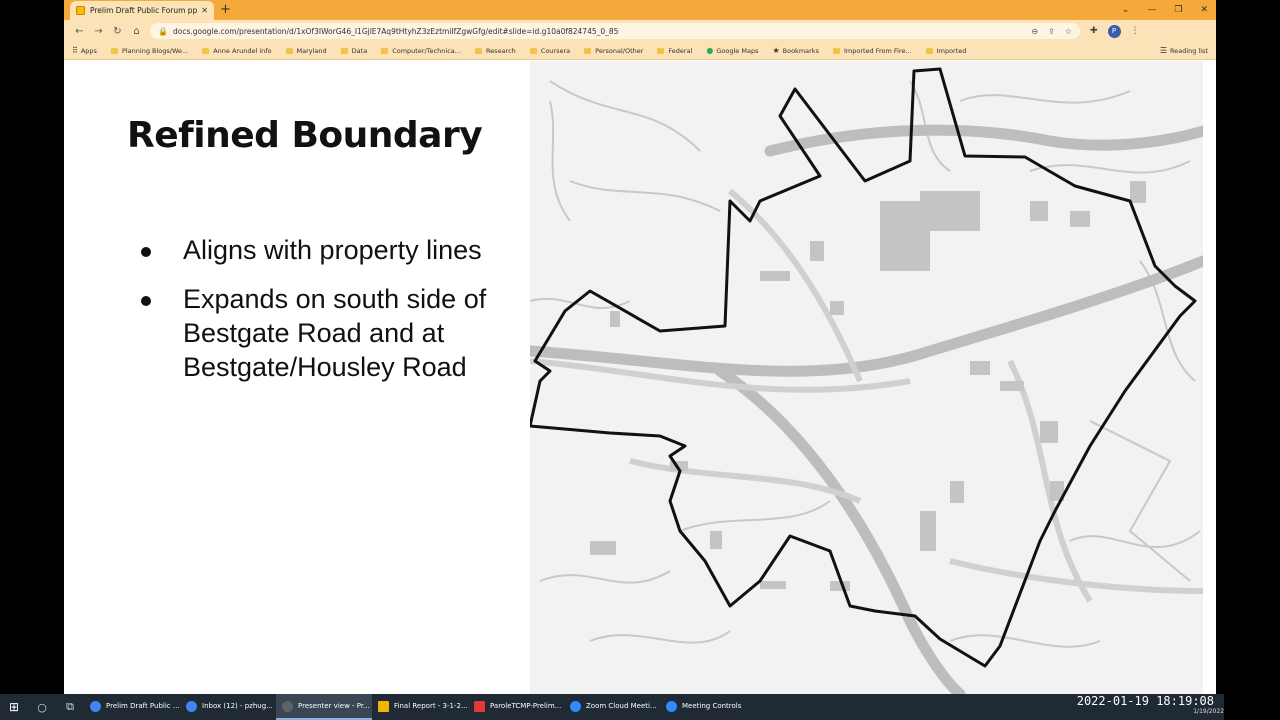 The height and width of the screenshot is (720, 1280). I want to click on extensions-icon: ✚, so click(1094, 31).